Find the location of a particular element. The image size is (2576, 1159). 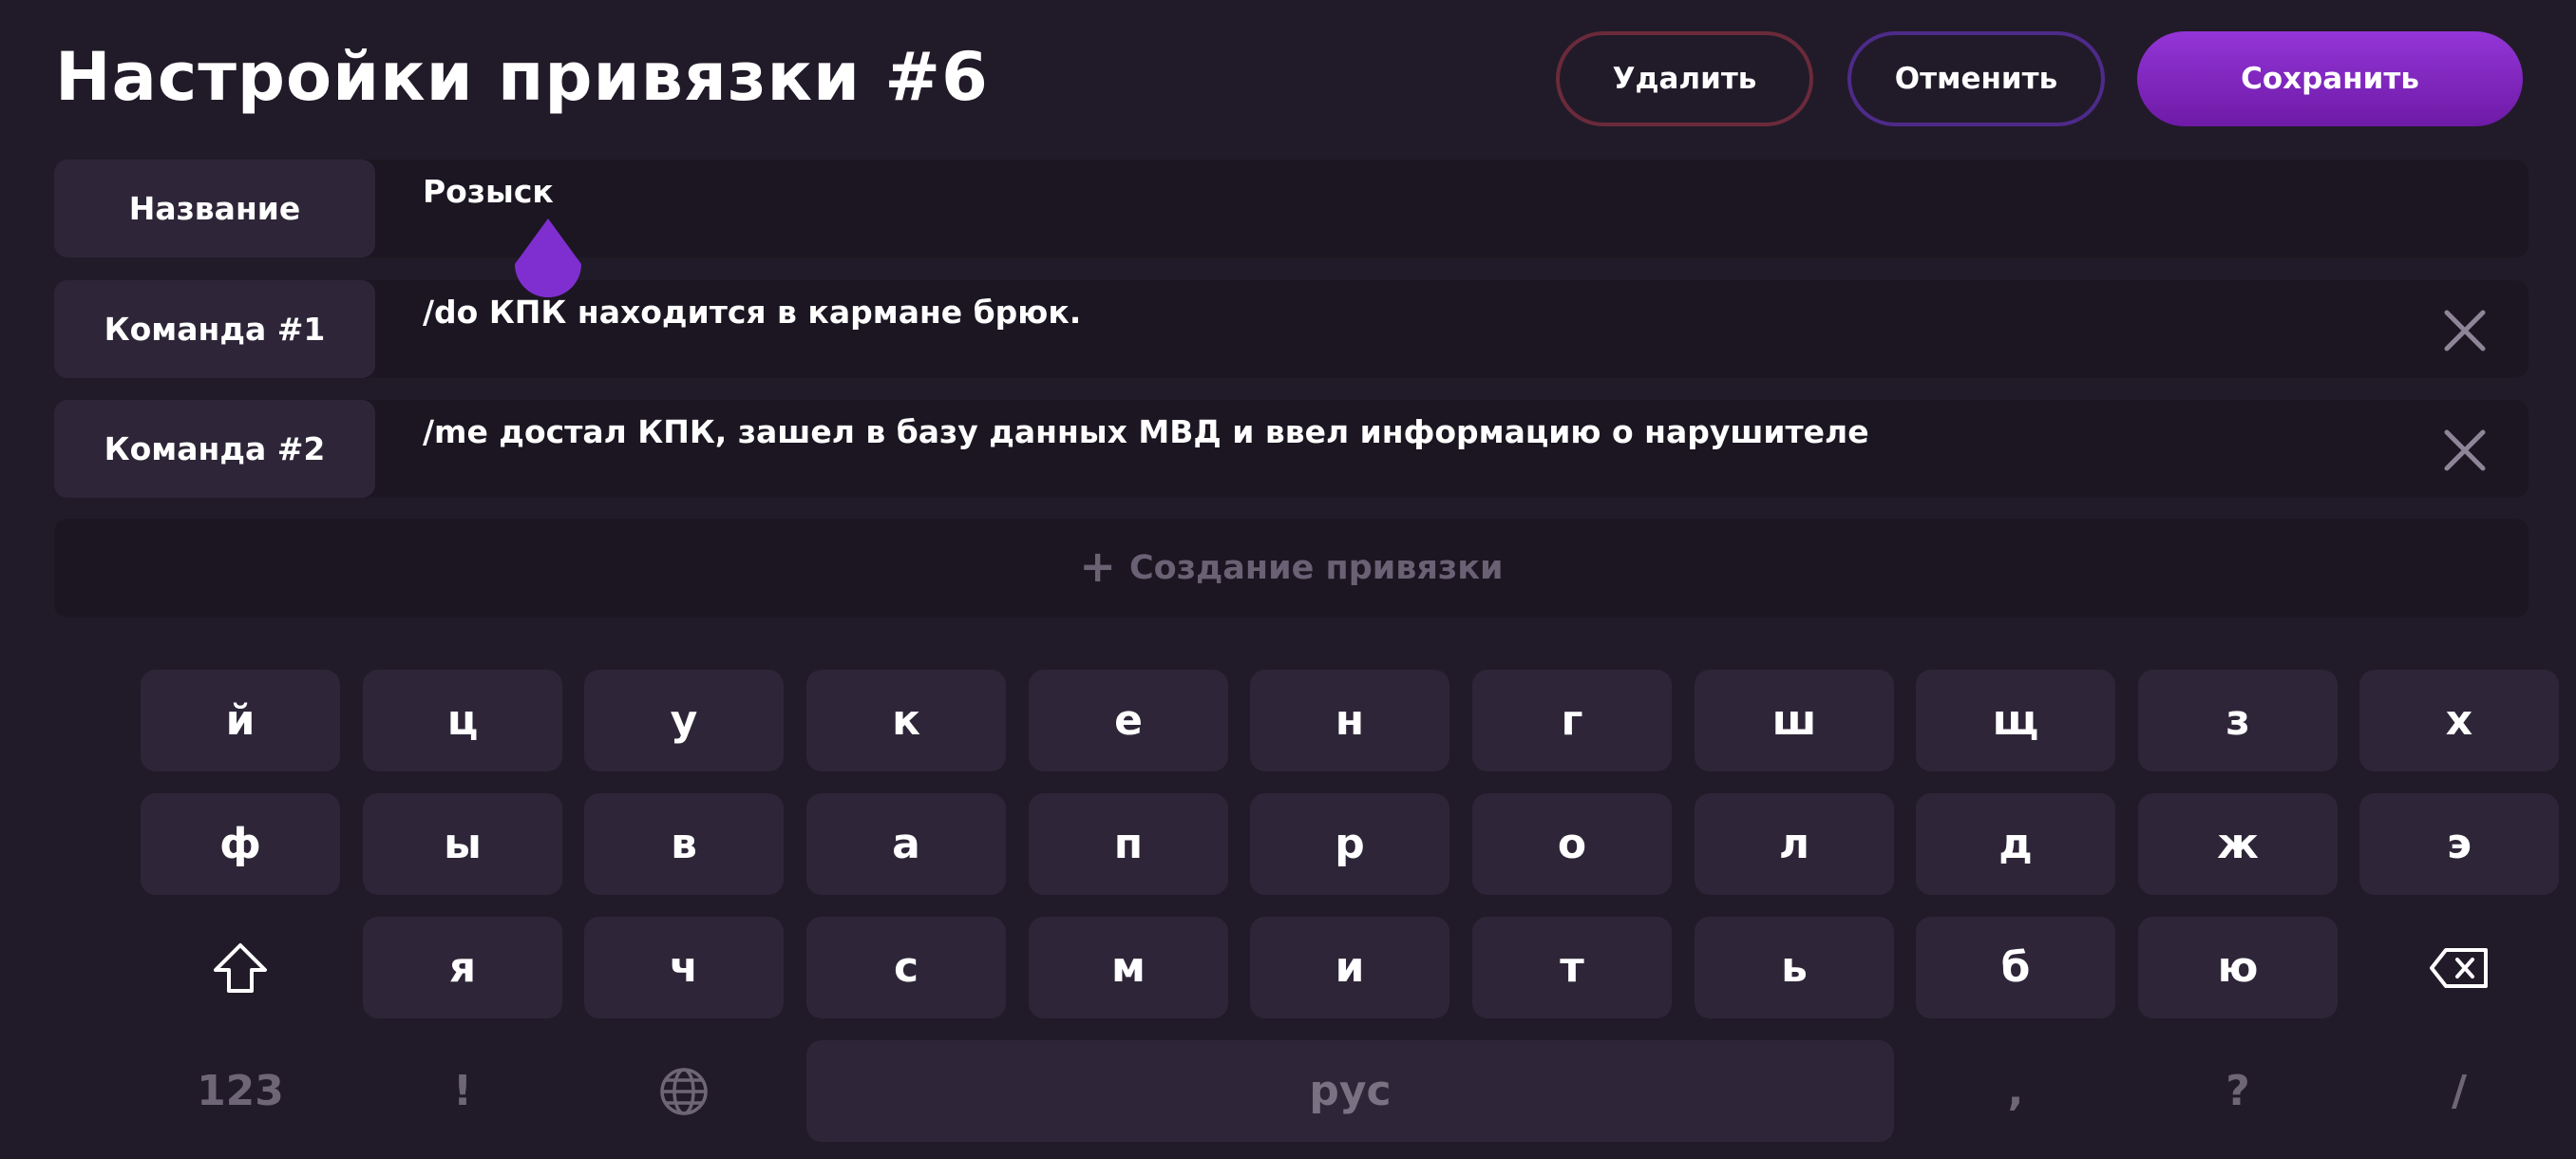

key: ж is located at coordinates (2238, 844).